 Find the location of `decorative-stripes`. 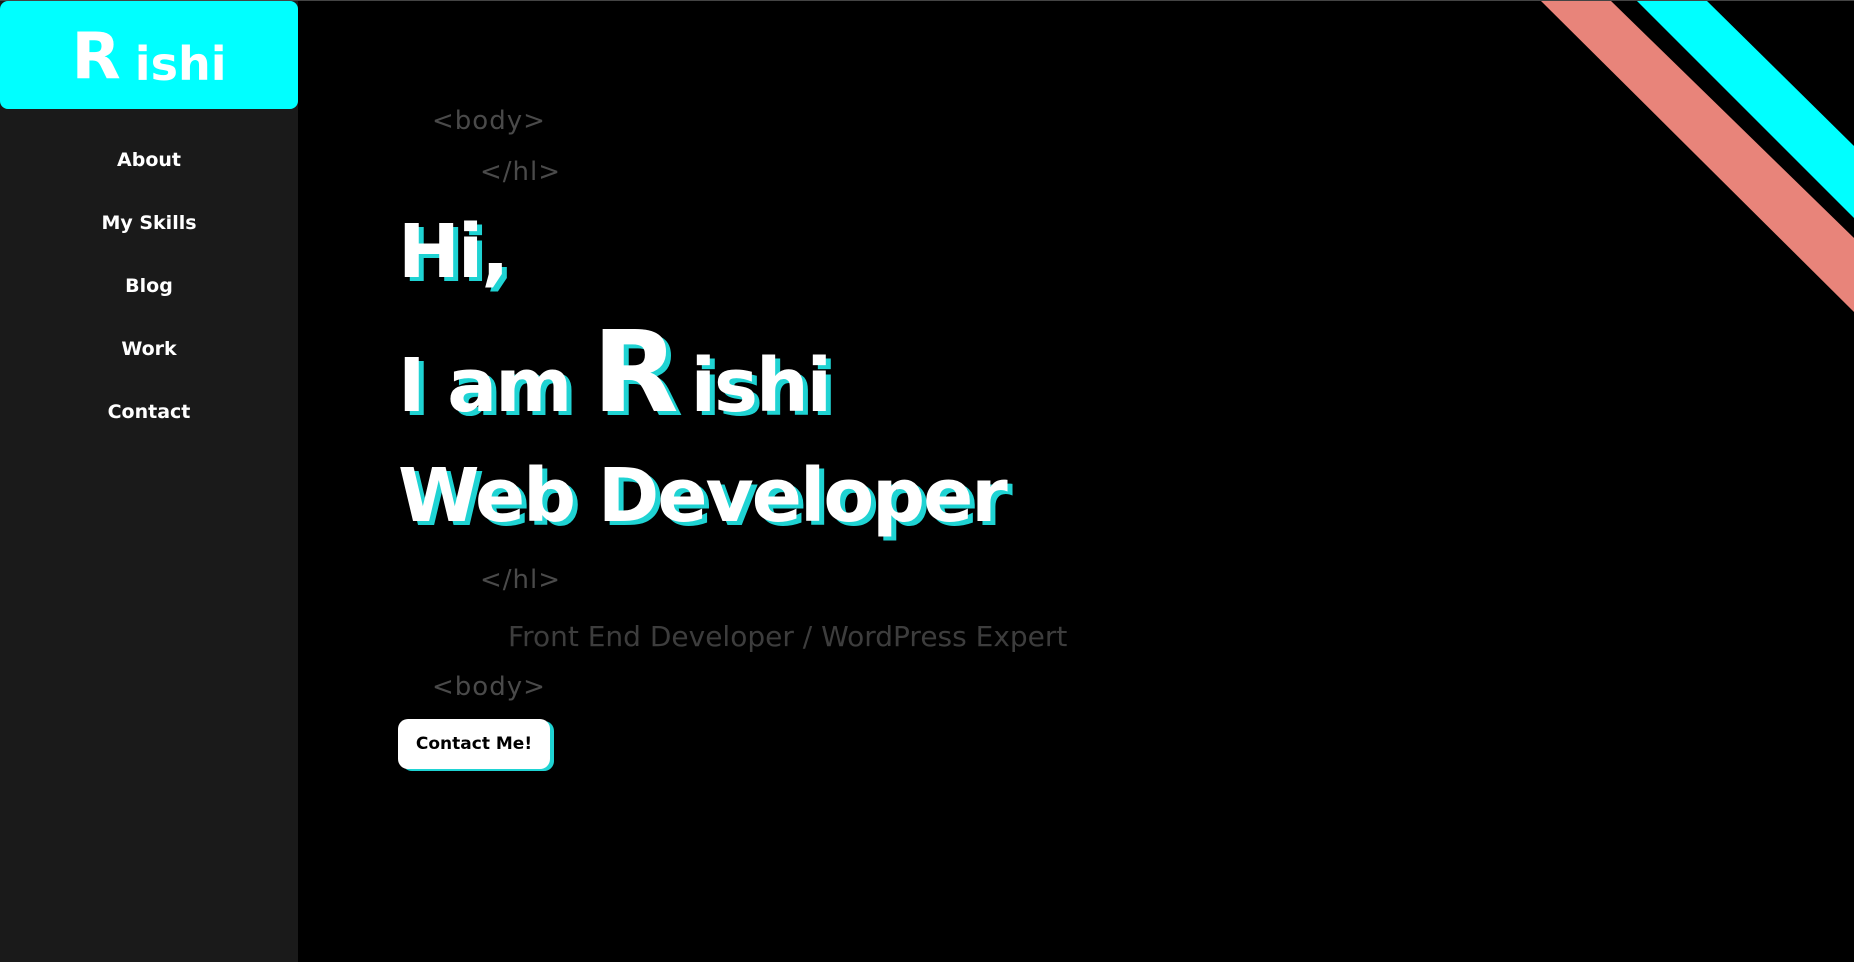

decorative-stripes is located at coordinates (1697, 156).